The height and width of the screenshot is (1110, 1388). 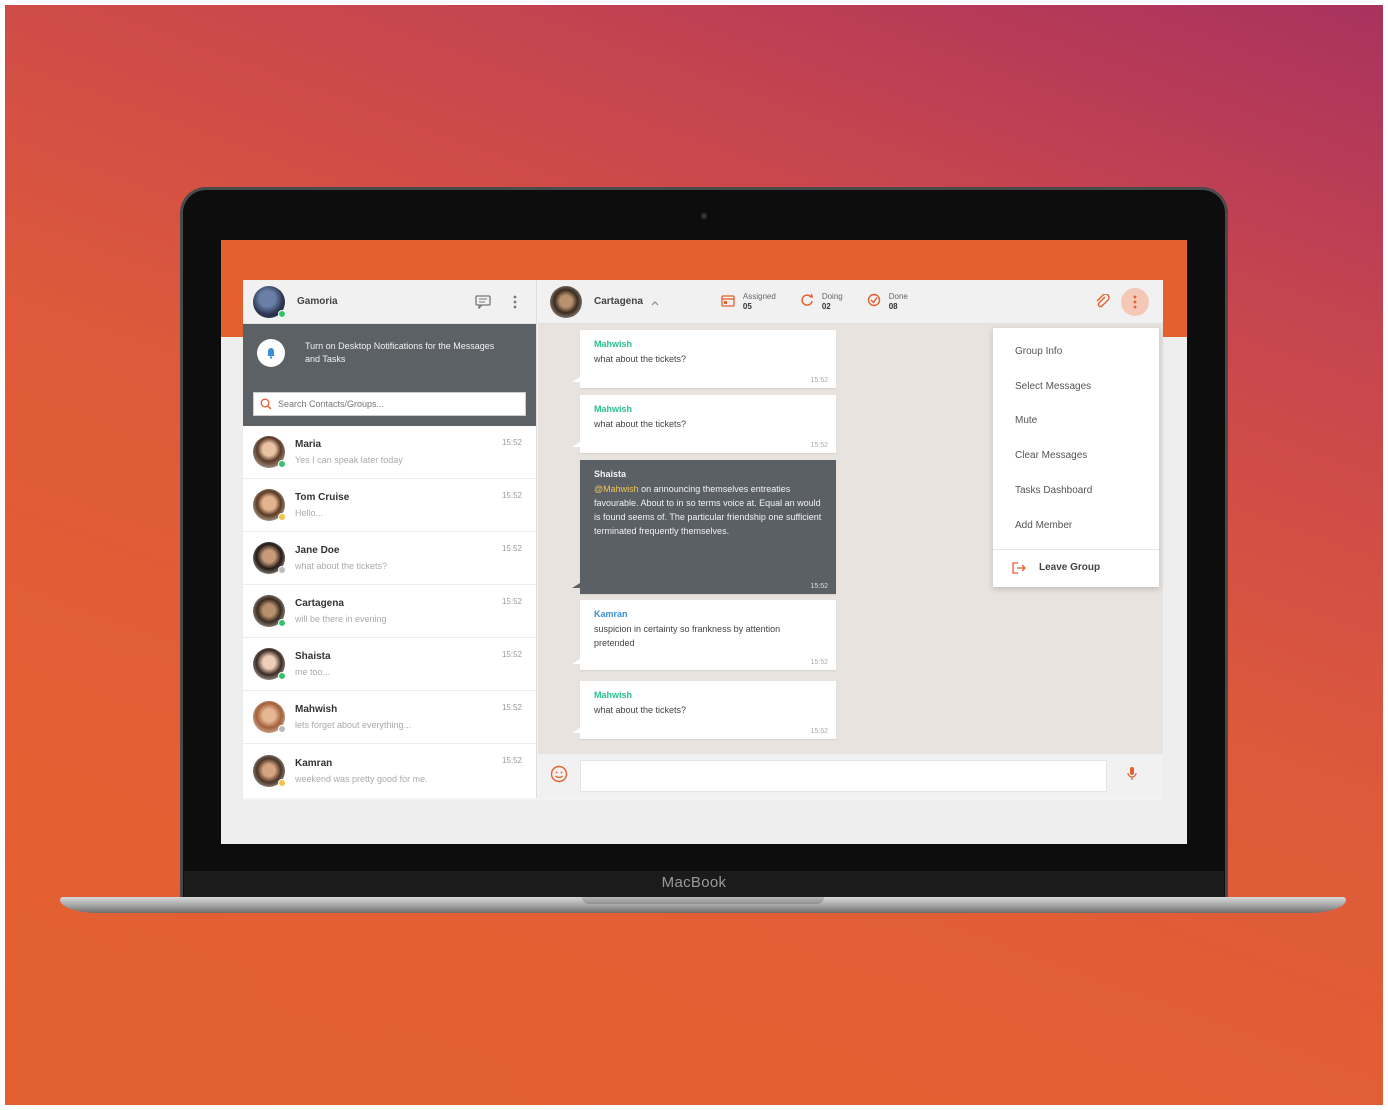 I want to click on contact-name: Tom Cruise, so click(x=322, y=497).